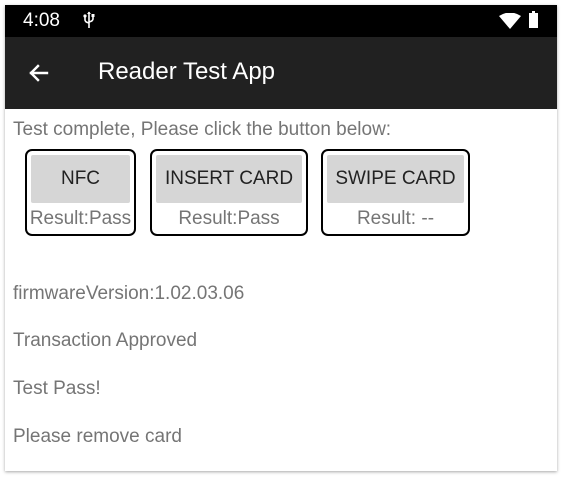 This screenshot has width=565, height=479. What do you see at coordinates (89, 19) in the screenshot?
I see `usb-icon` at bounding box center [89, 19].